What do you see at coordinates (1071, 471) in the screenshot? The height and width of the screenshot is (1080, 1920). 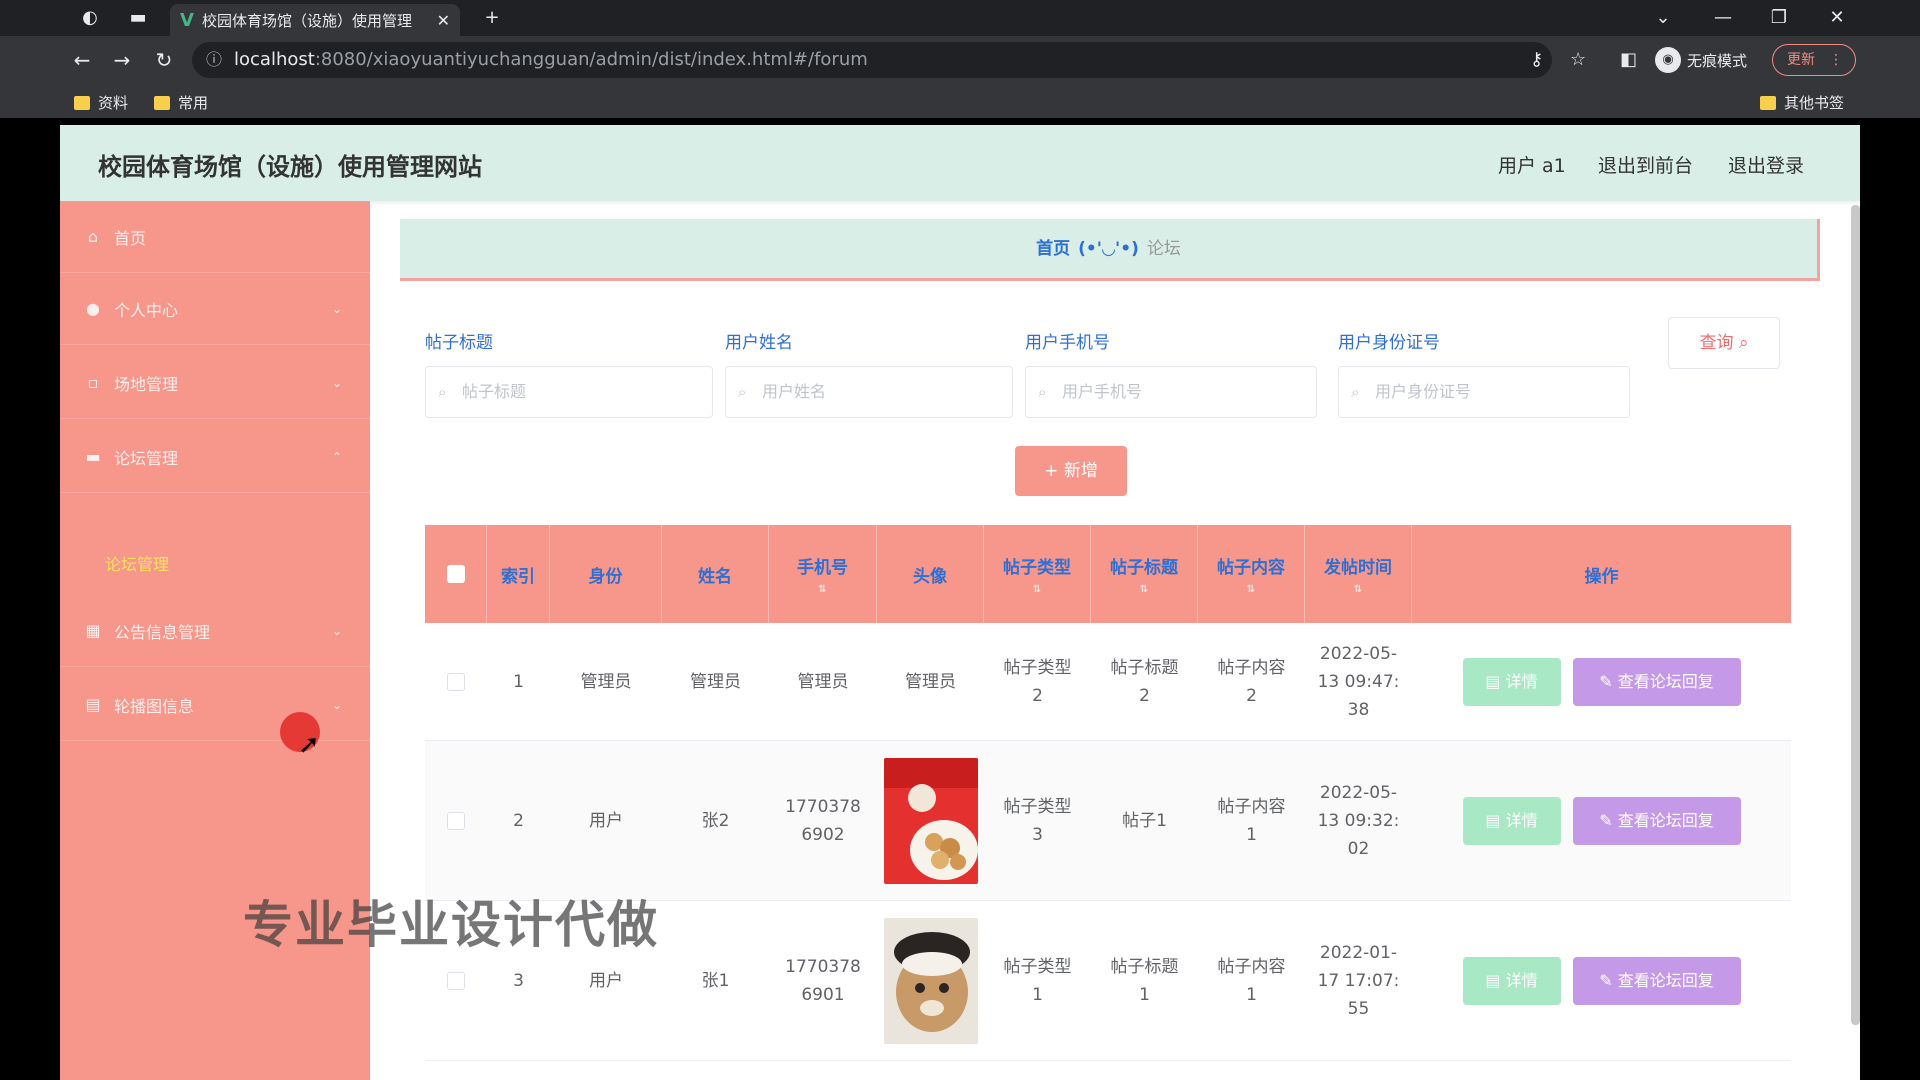 I see `add-button: + 新增` at bounding box center [1071, 471].